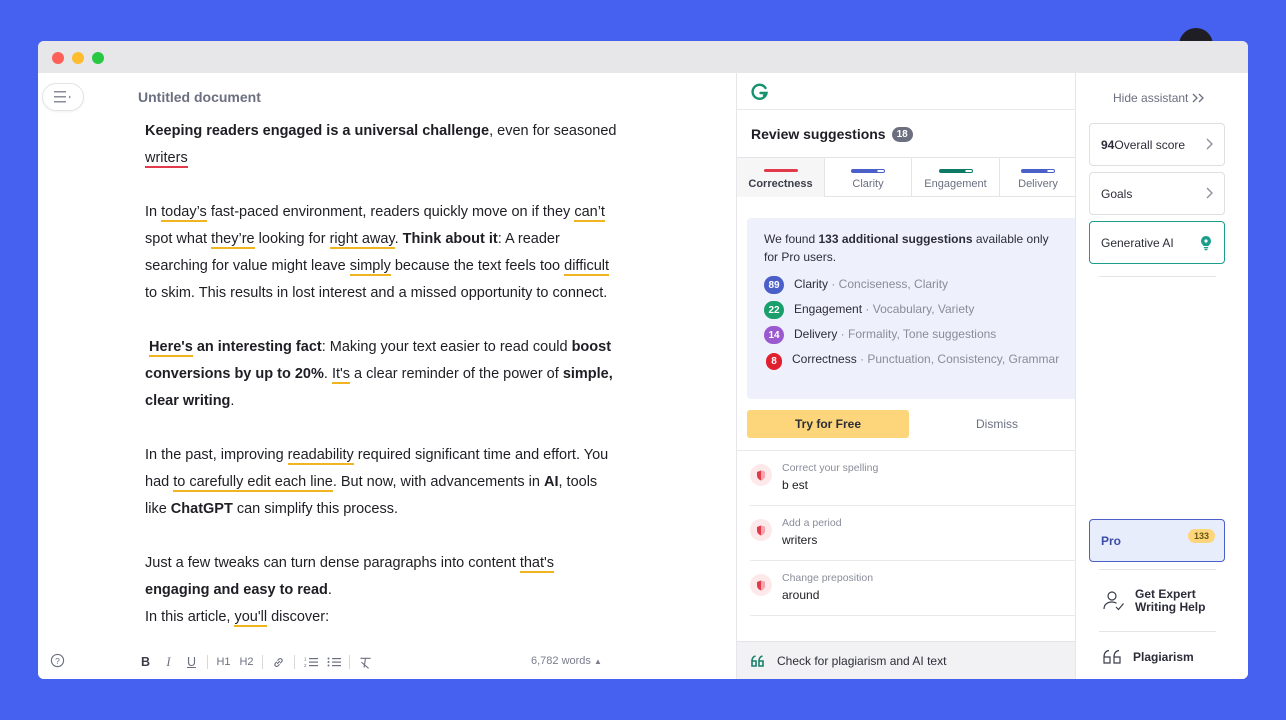  Describe the element at coordinates (561, 661) in the screenshot. I see `word-count-text: 6,782 words` at that location.